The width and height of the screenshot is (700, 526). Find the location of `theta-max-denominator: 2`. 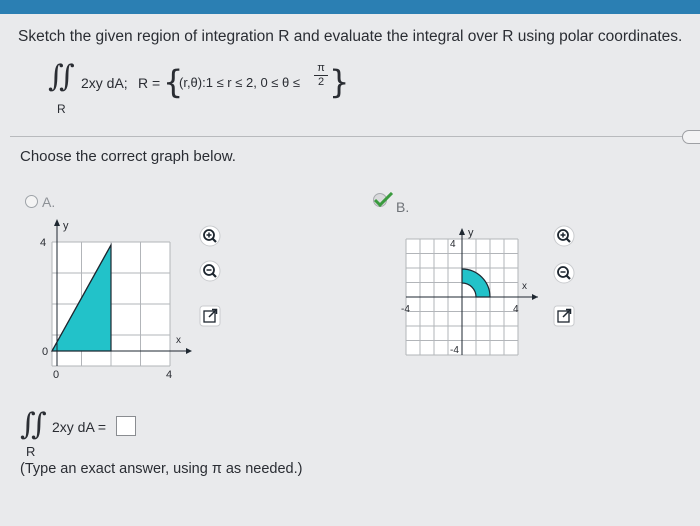

theta-max-denominator: 2 is located at coordinates (321, 82).